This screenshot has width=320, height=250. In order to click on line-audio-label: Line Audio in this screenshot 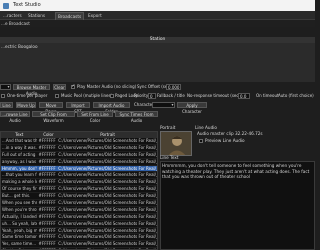, I will do `click(206, 127)`.